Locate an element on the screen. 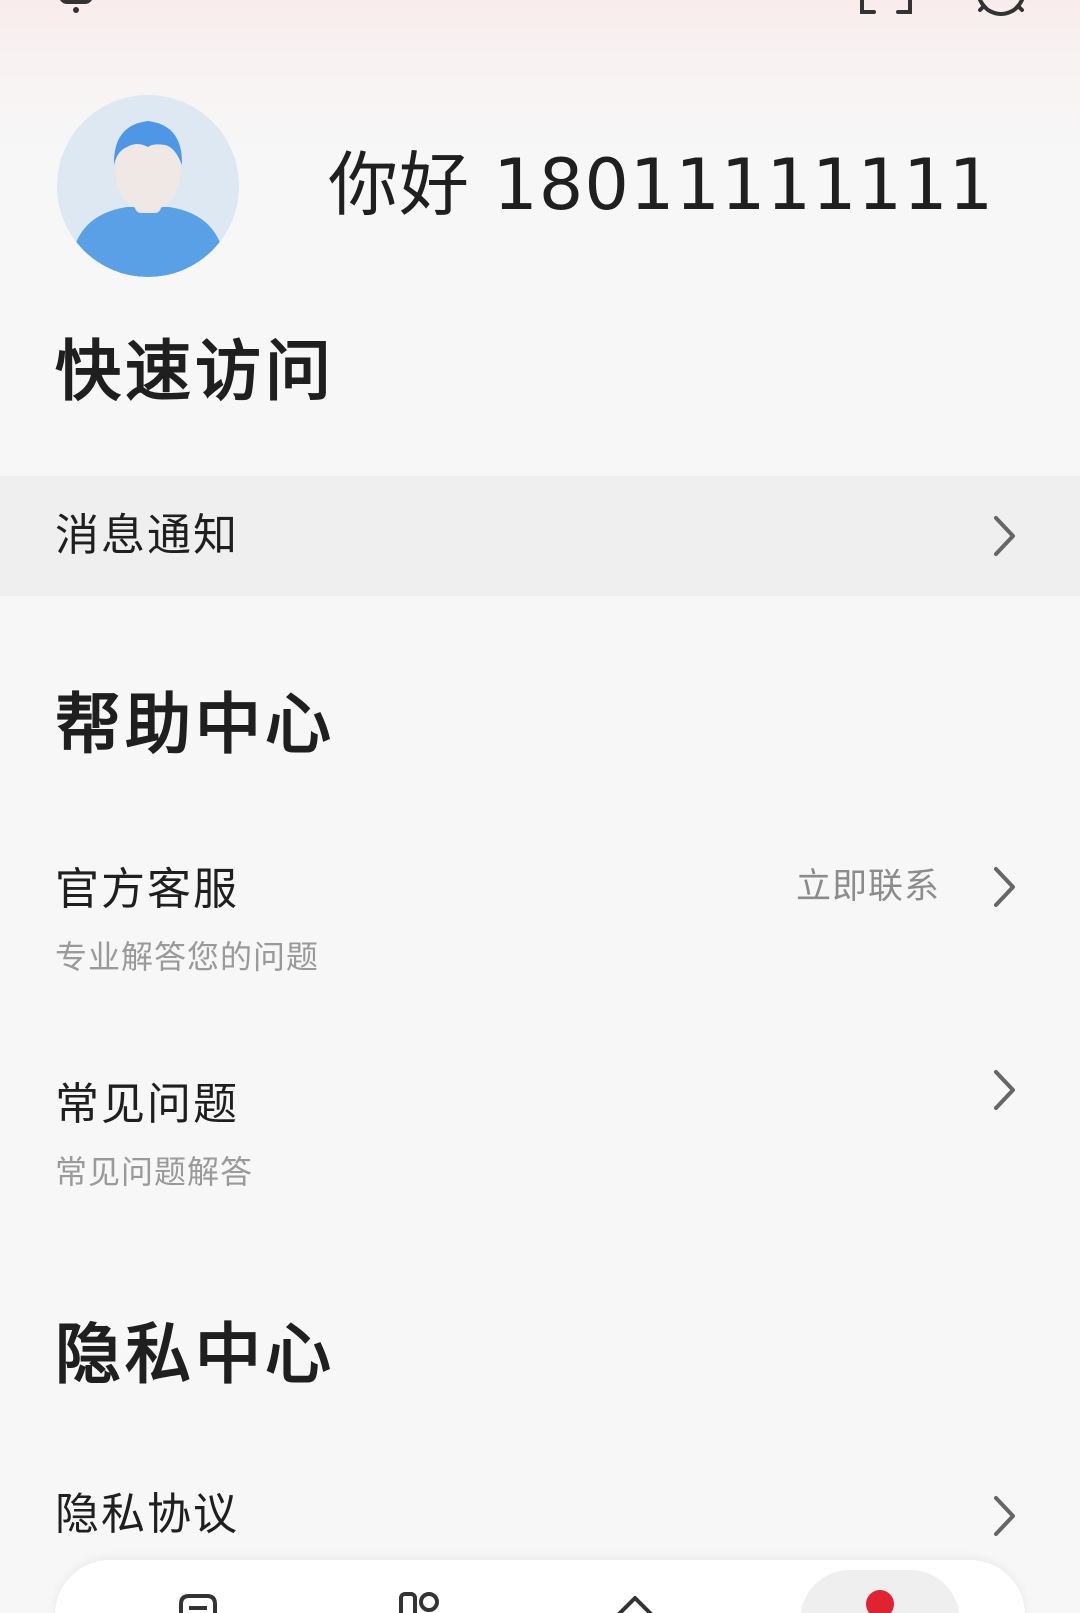 This screenshot has width=1080, height=1613. privacy-agreement-label: 隐私协议 is located at coordinates (147, 1514).